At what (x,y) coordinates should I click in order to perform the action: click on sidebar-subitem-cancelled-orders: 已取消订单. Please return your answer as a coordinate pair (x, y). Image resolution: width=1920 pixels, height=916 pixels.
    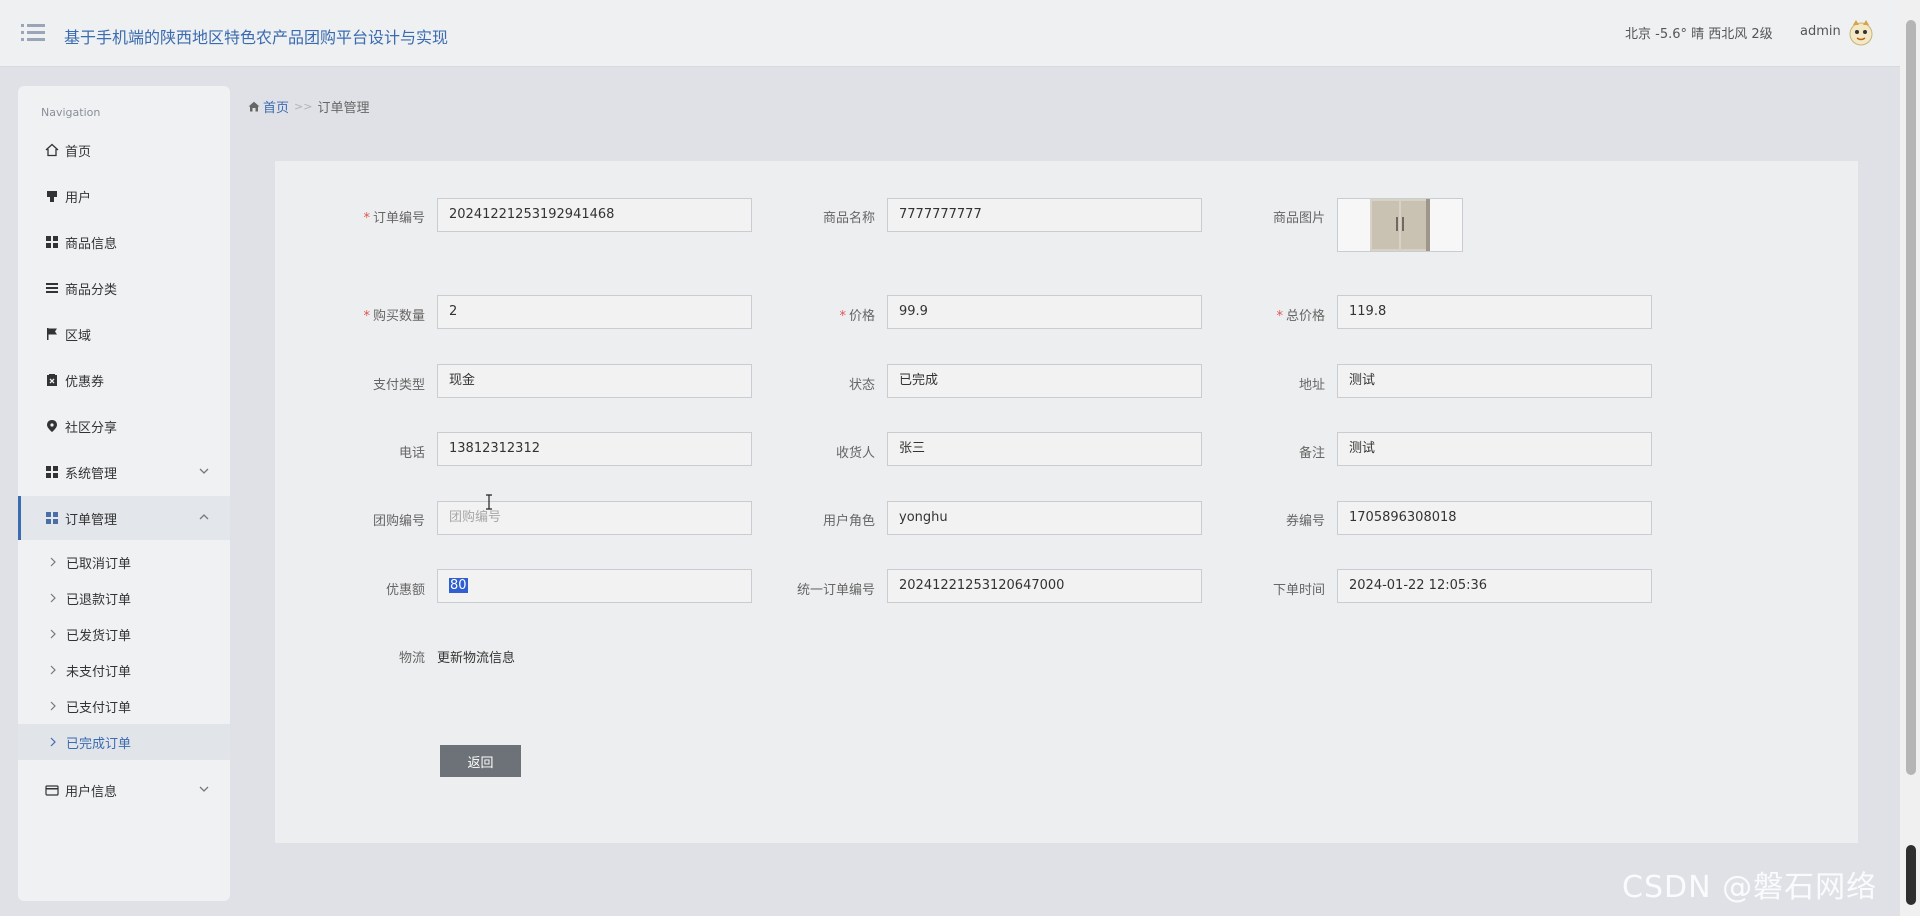
    Looking at the image, I should click on (124, 562).